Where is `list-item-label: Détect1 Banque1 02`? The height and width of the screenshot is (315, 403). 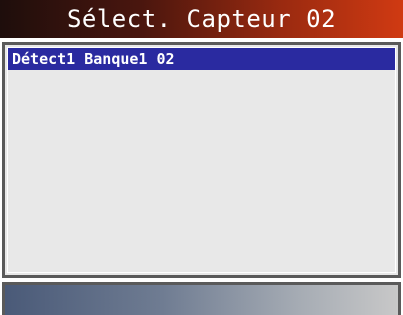
list-item-label: Détect1 Banque1 02 is located at coordinates (93, 59).